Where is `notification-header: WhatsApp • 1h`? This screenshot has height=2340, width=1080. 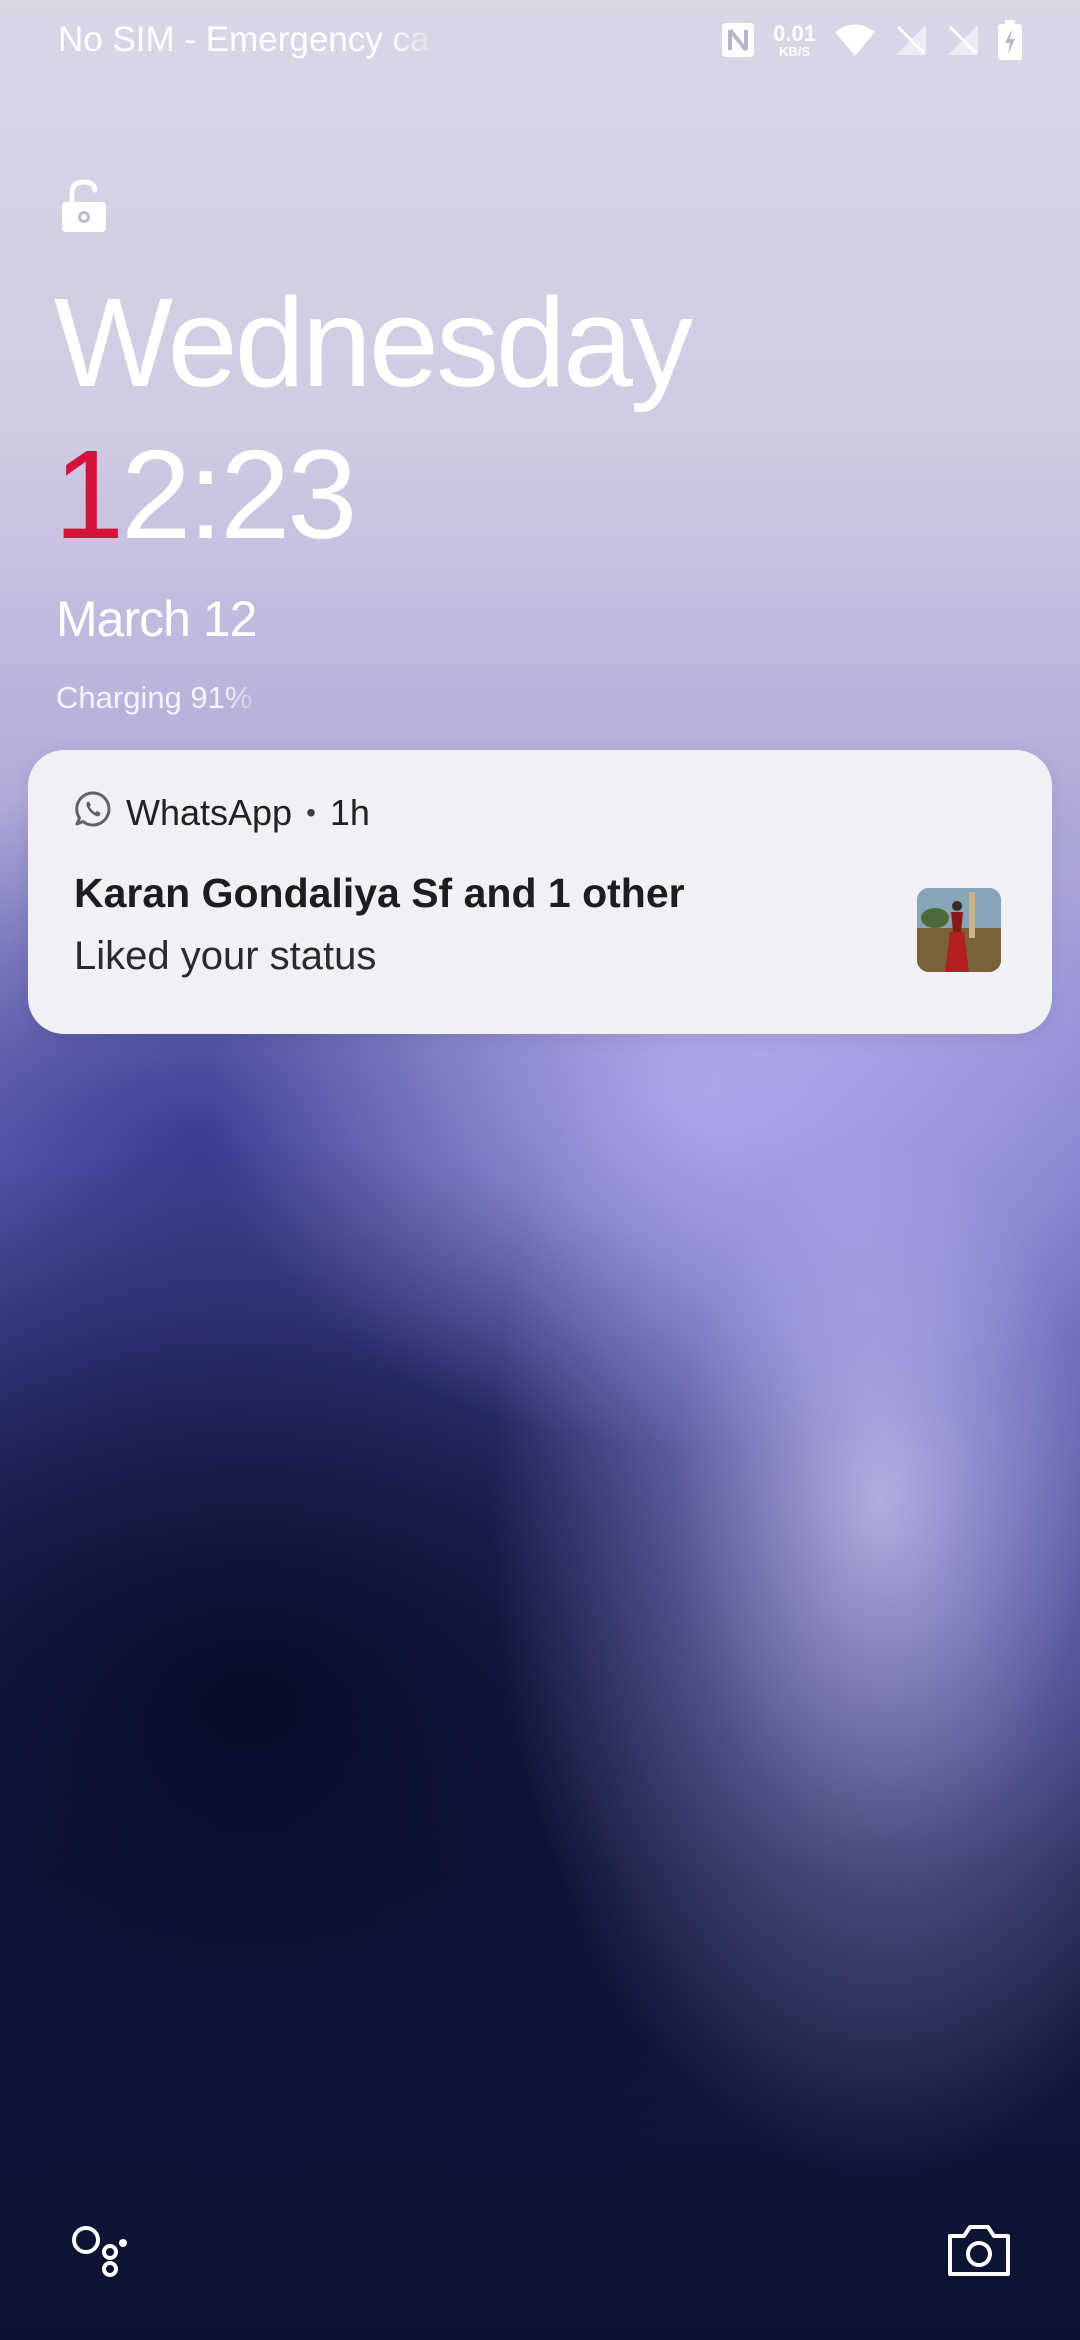
notification-header: WhatsApp • 1h is located at coordinates (222, 813).